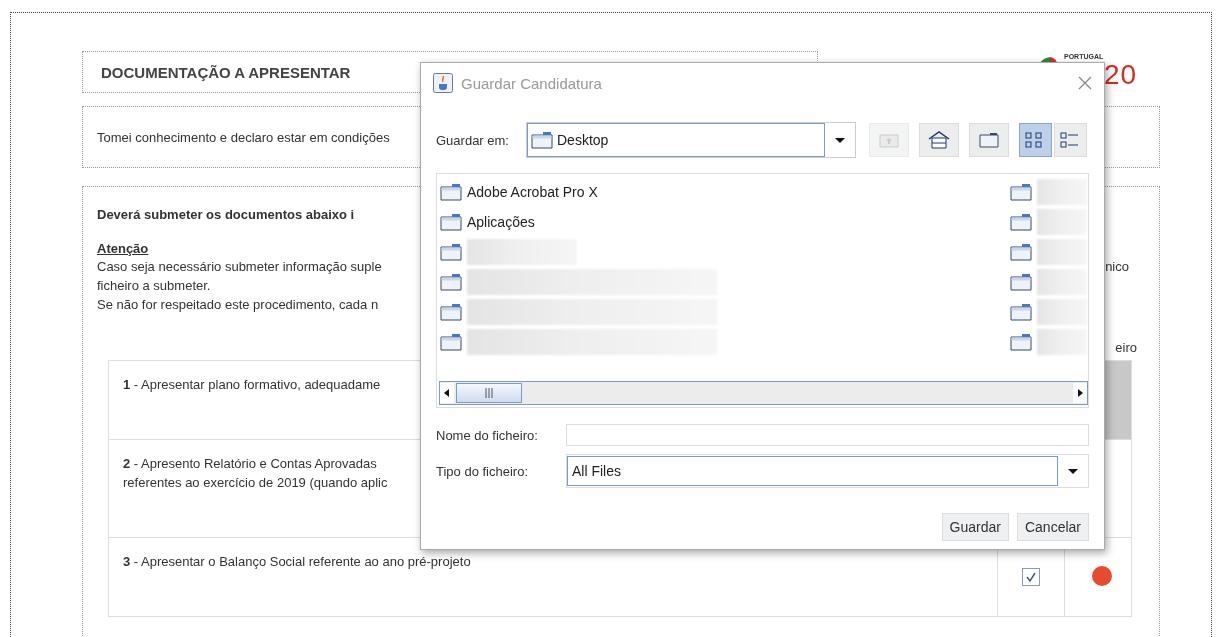 The height and width of the screenshot is (637, 1224). Describe the element at coordinates (1052, 527) in the screenshot. I see `dialog-button: Cancelar` at that location.